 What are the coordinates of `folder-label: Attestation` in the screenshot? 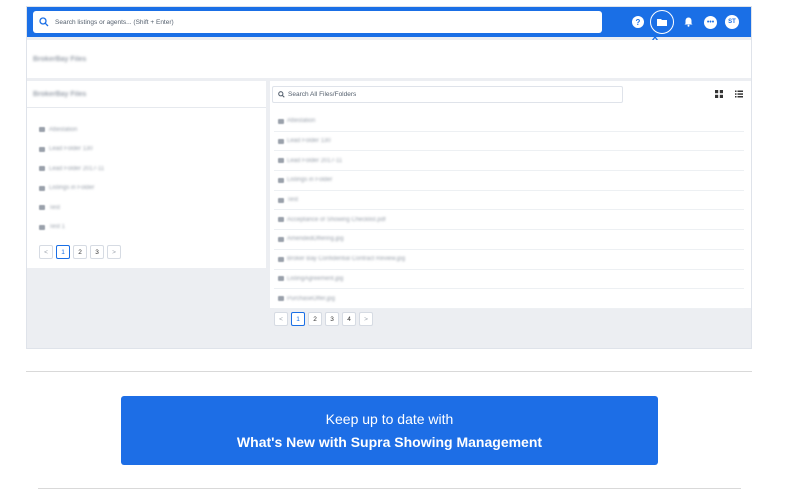 It's located at (63, 129).